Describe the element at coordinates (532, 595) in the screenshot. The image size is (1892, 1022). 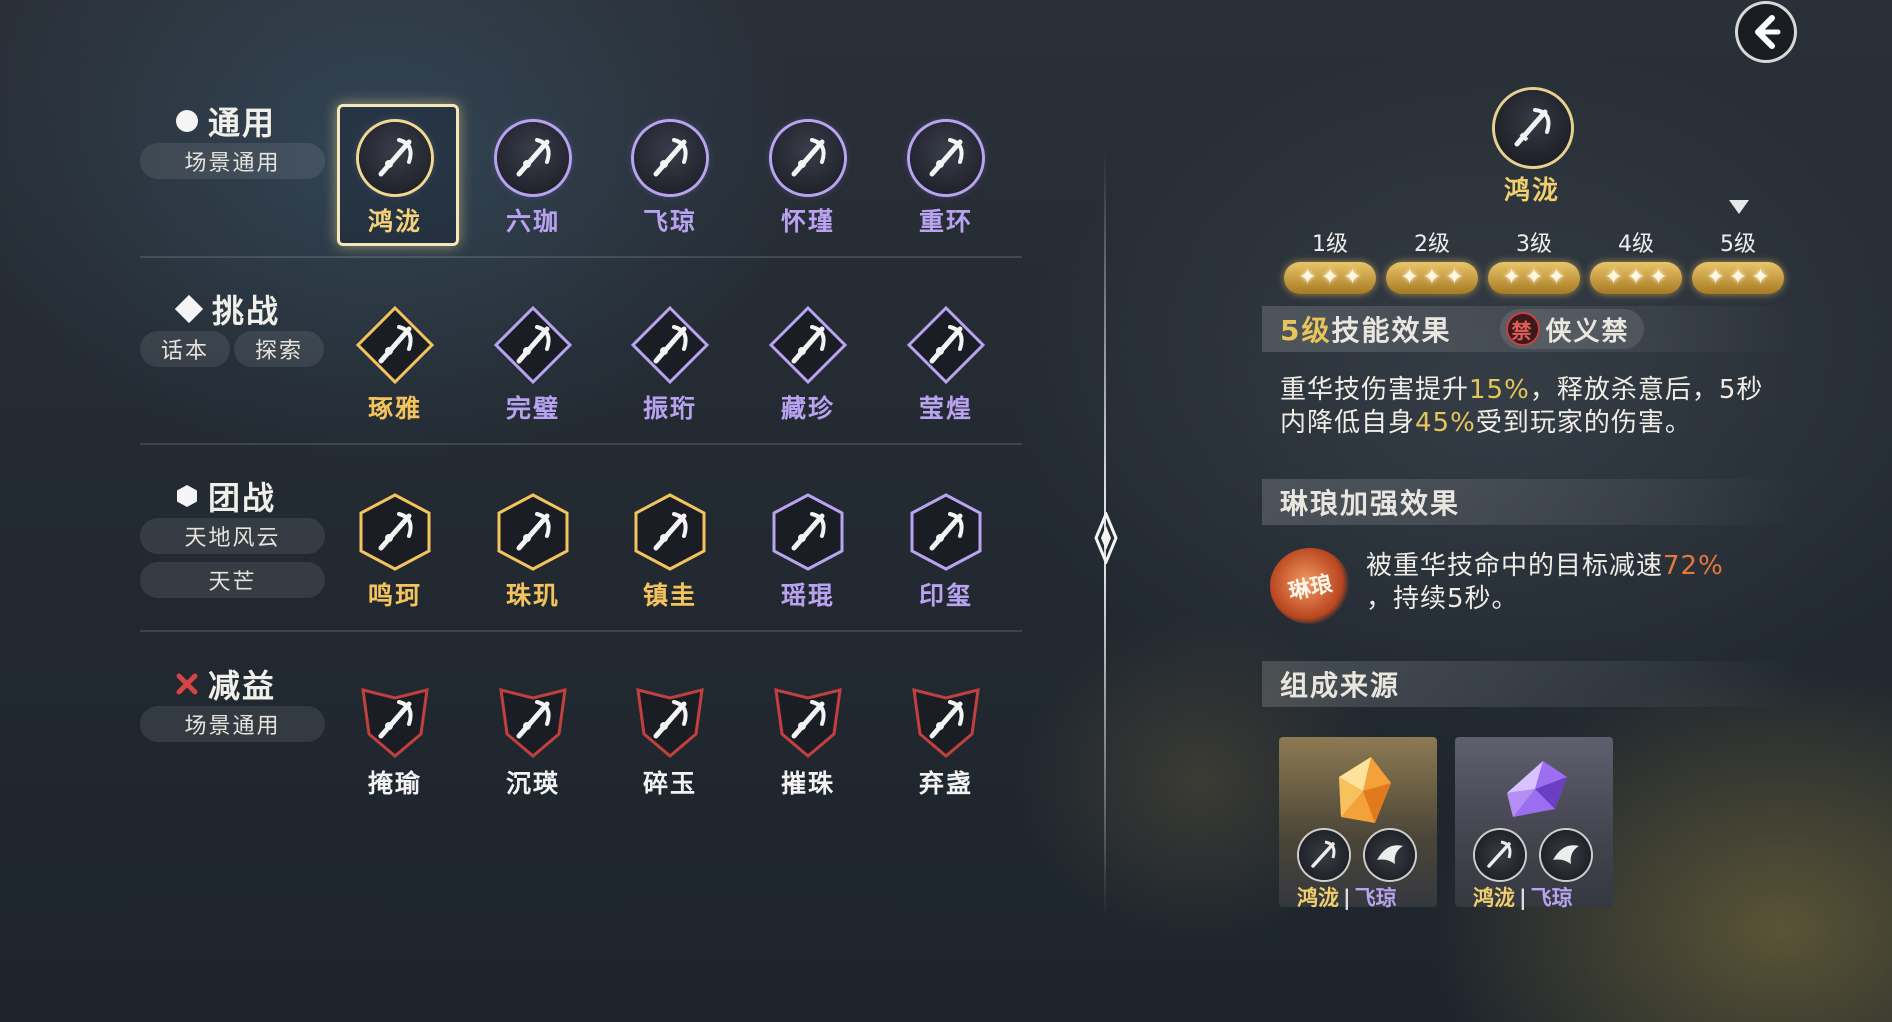
I see `skill-label: 珠玑` at that location.